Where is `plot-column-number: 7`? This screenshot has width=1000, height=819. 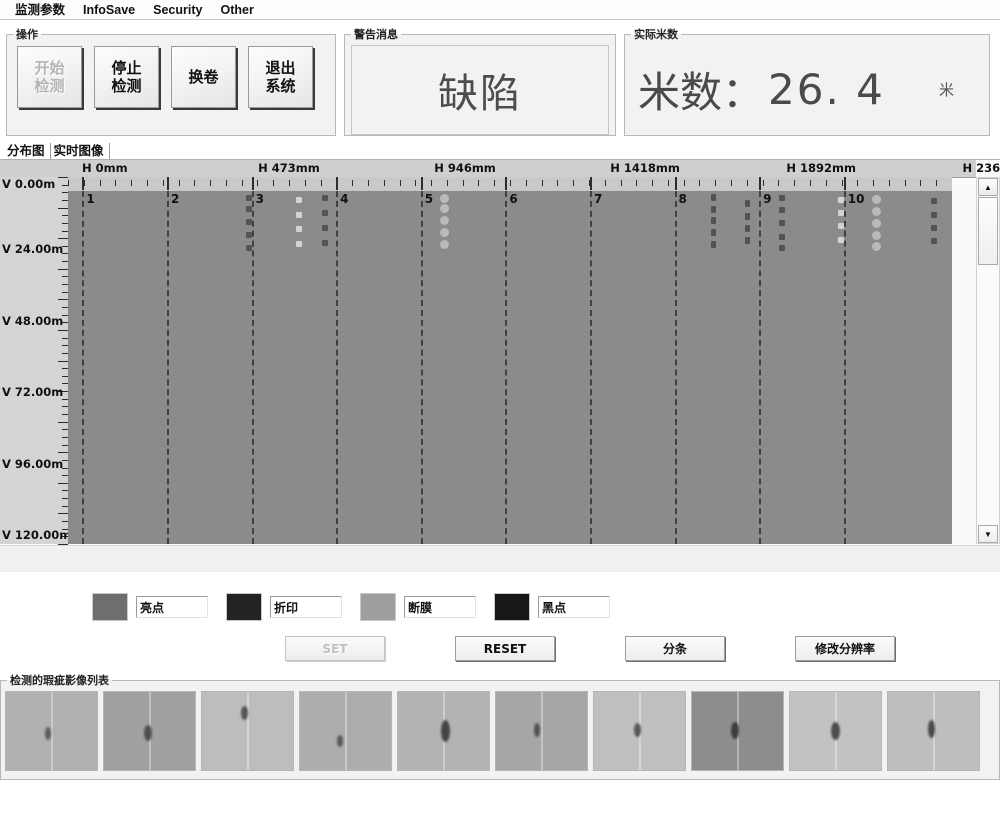
plot-column-number: 7 is located at coordinates (598, 199).